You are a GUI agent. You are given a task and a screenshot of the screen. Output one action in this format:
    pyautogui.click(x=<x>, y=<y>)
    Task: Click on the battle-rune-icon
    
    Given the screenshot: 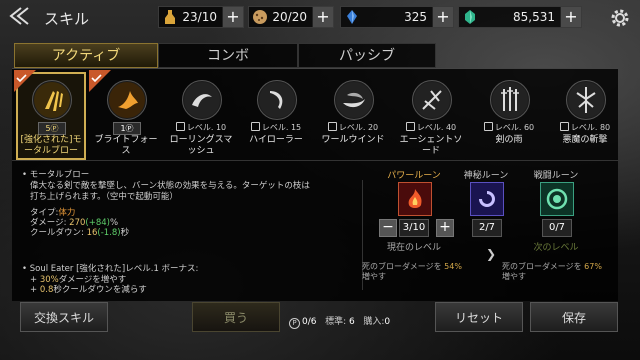 What is the action you would take?
    pyautogui.click(x=557, y=199)
    